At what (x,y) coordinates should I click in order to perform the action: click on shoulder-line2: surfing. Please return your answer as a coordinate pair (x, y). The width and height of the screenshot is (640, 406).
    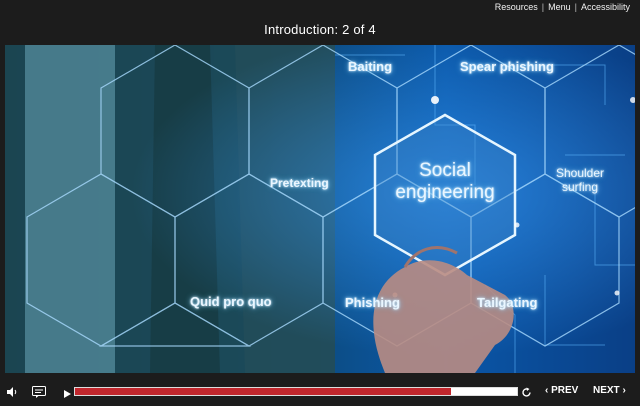
    Looking at the image, I should click on (580, 187).